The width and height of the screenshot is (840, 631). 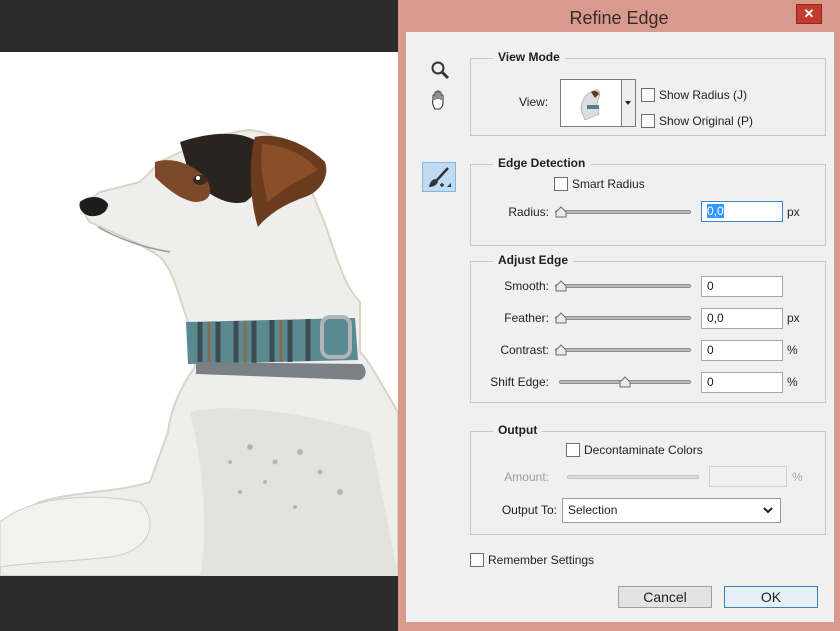 I want to click on feather-input: 0,0, so click(x=742, y=318).